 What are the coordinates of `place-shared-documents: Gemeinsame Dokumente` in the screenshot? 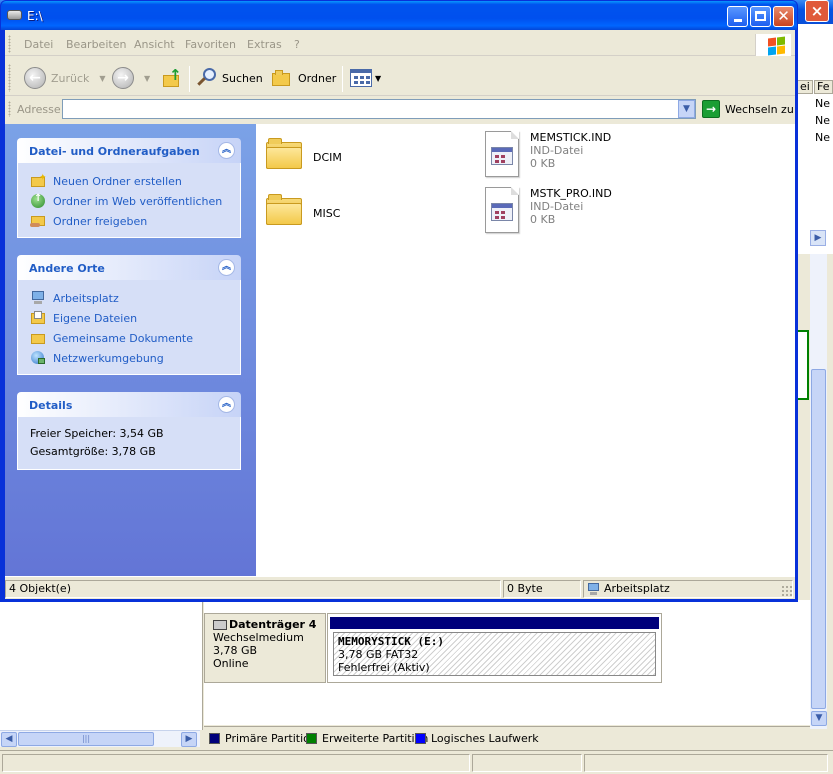 It's located at (135, 338).